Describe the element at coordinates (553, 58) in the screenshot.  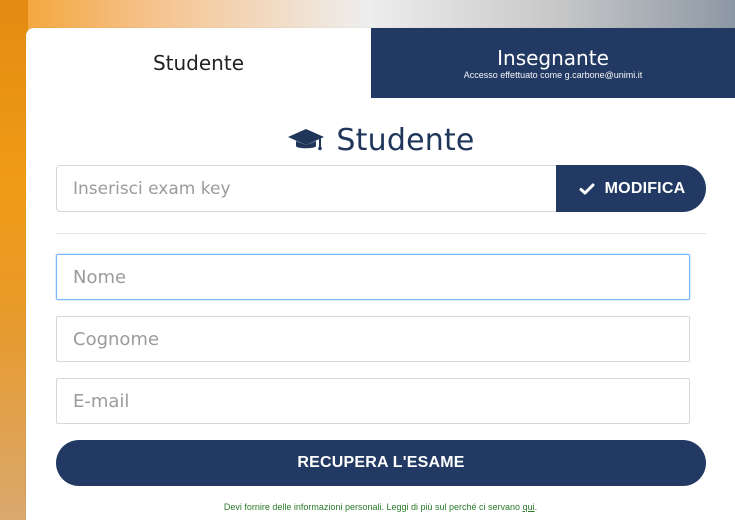
I see `tab-insegnante-label: Insegnante` at that location.